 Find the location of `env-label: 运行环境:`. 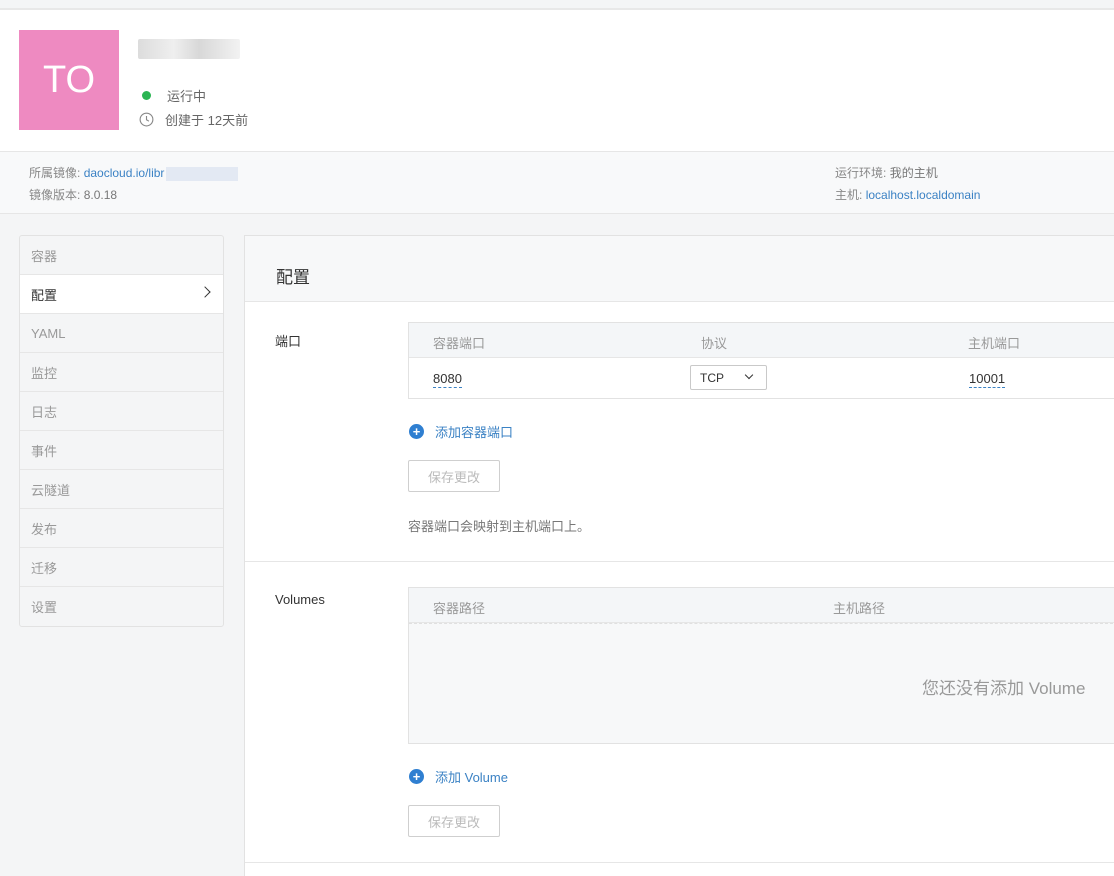

env-label: 运行环境: is located at coordinates (861, 173).